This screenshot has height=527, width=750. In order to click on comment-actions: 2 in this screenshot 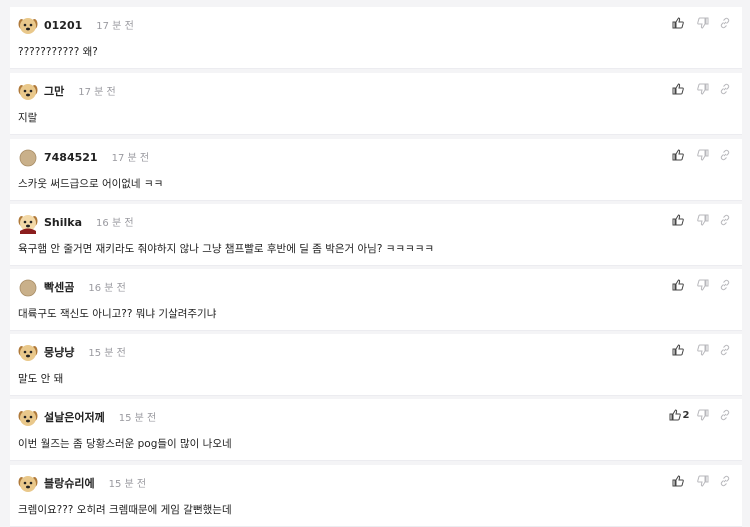, I will do `click(702, 415)`.